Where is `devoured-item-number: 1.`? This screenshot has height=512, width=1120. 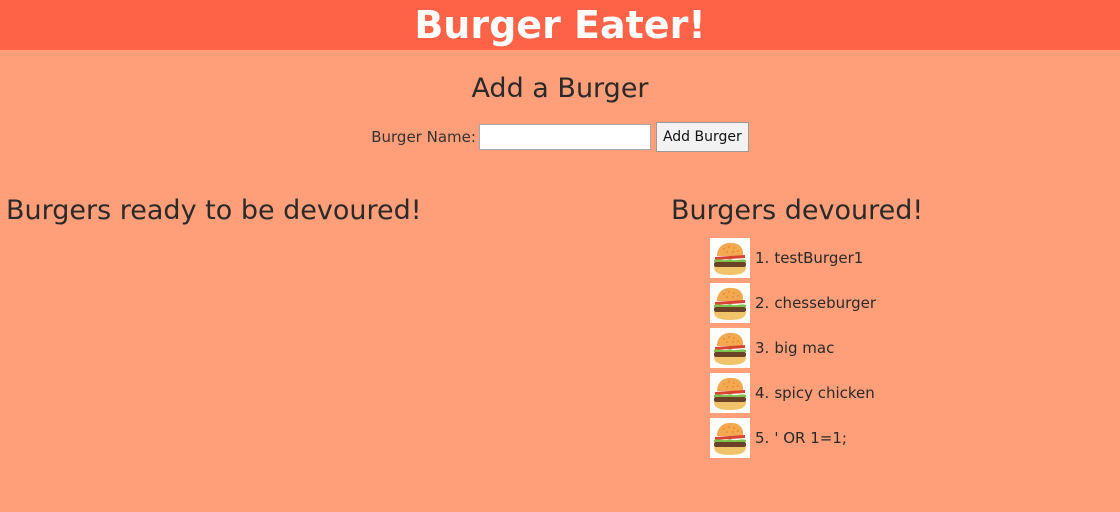 devoured-item-number: 1. is located at coordinates (762, 258).